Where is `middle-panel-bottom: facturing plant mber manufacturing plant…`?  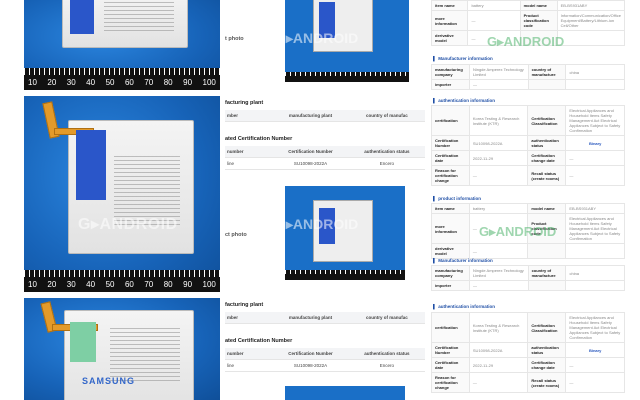 middle-panel-bottom: facturing plant mber manufacturing plant… is located at coordinates (325, 349).